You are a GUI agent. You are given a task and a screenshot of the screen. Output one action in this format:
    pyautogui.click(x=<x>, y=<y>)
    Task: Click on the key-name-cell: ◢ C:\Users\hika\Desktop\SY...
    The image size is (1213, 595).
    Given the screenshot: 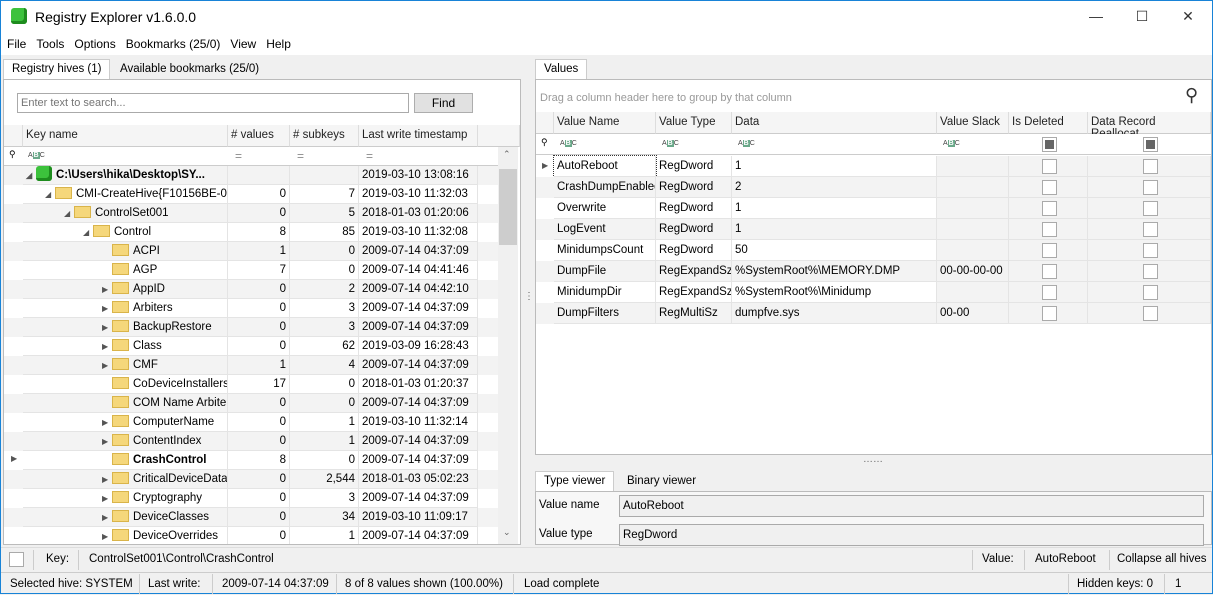 What is the action you would take?
    pyautogui.click(x=125, y=175)
    